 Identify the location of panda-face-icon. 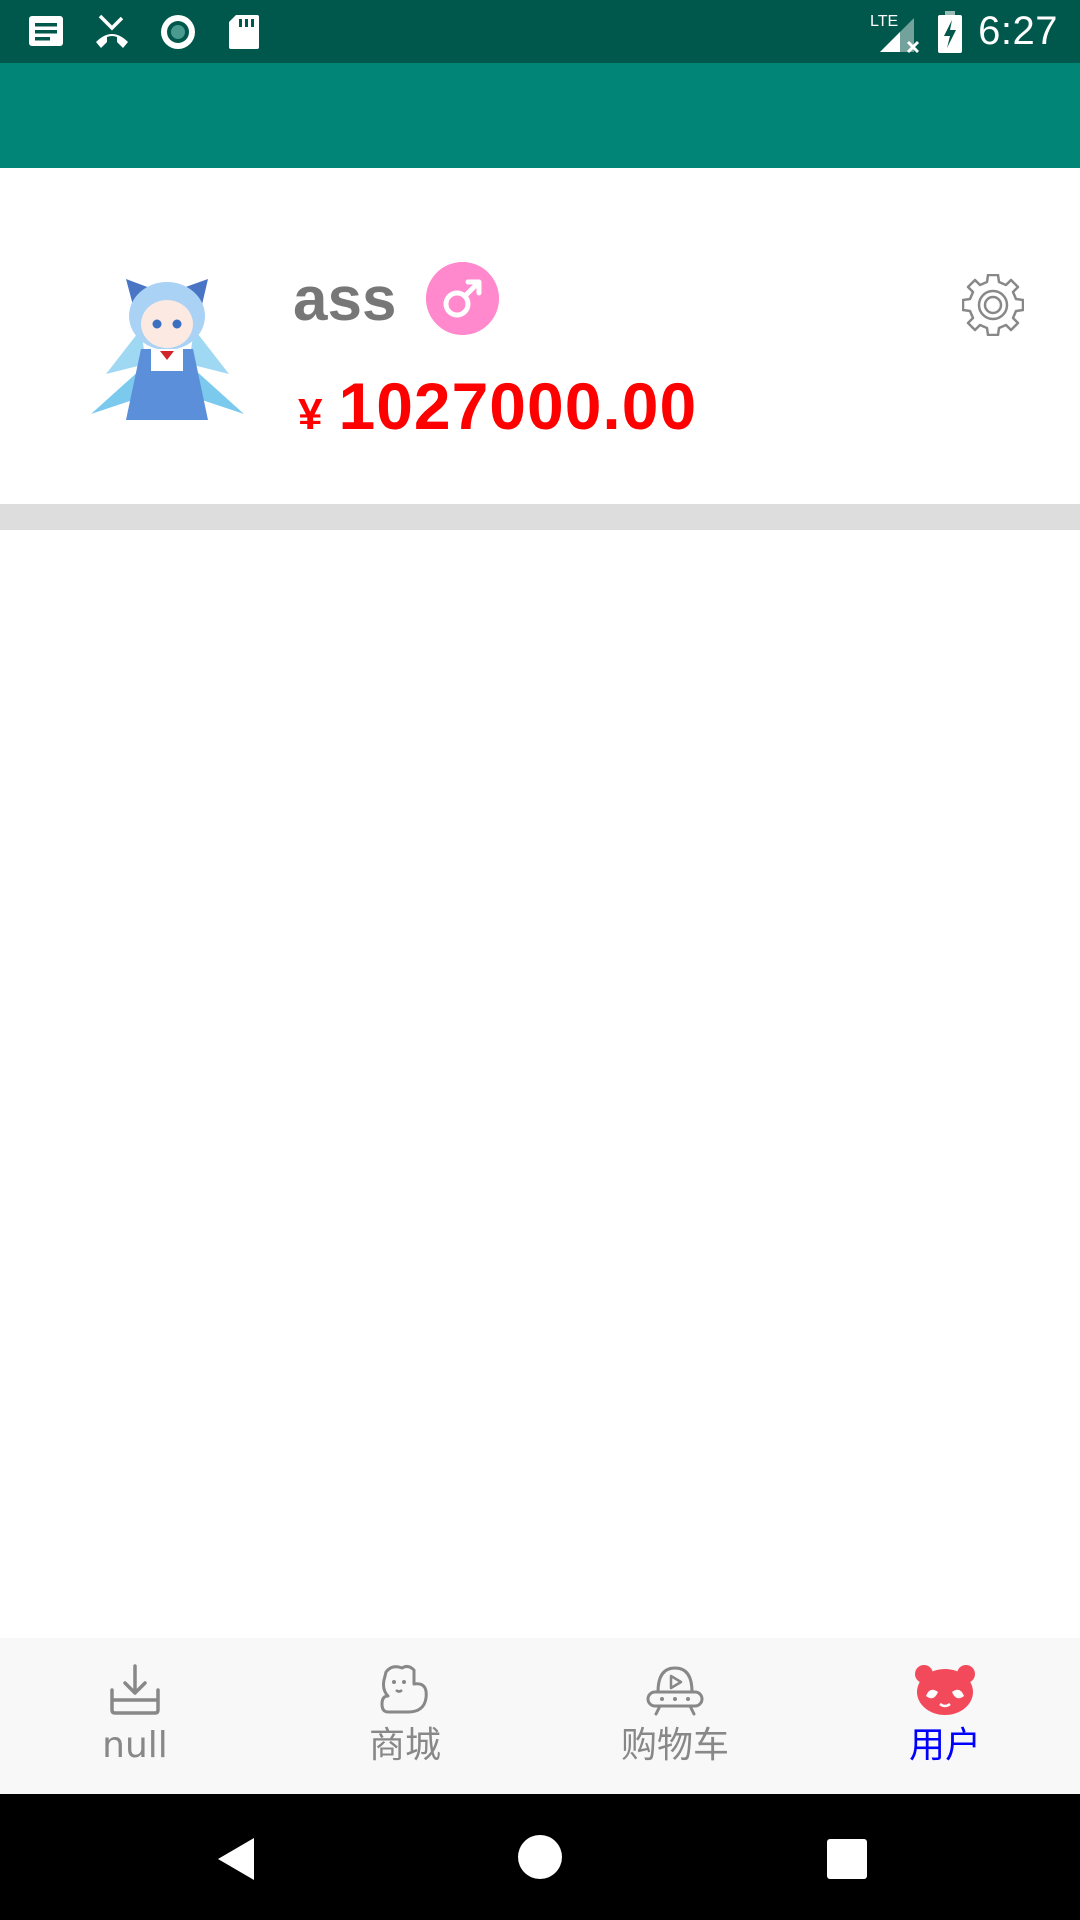
(945, 1690).